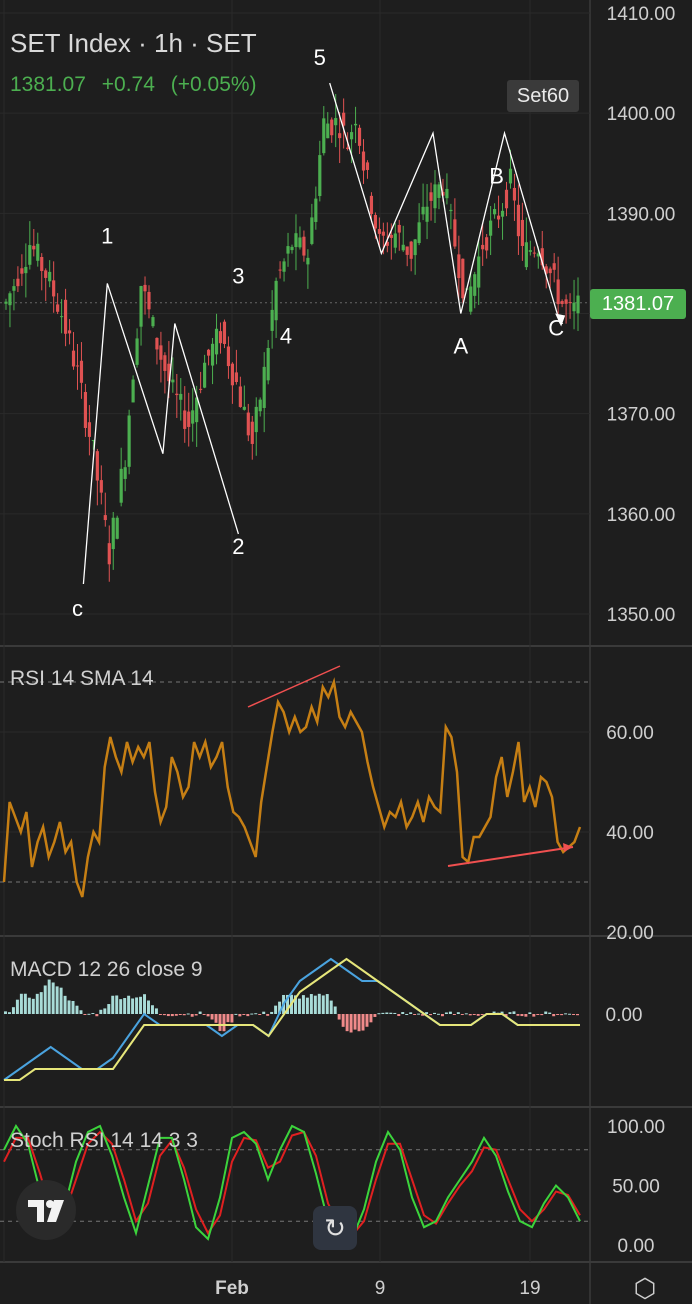 Image resolution: width=692 pixels, height=1304 pixels. Describe the element at coordinates (106, 970) in the screenshot. I see `macd-panel-label: MACD 12 26 close 9` at that location.